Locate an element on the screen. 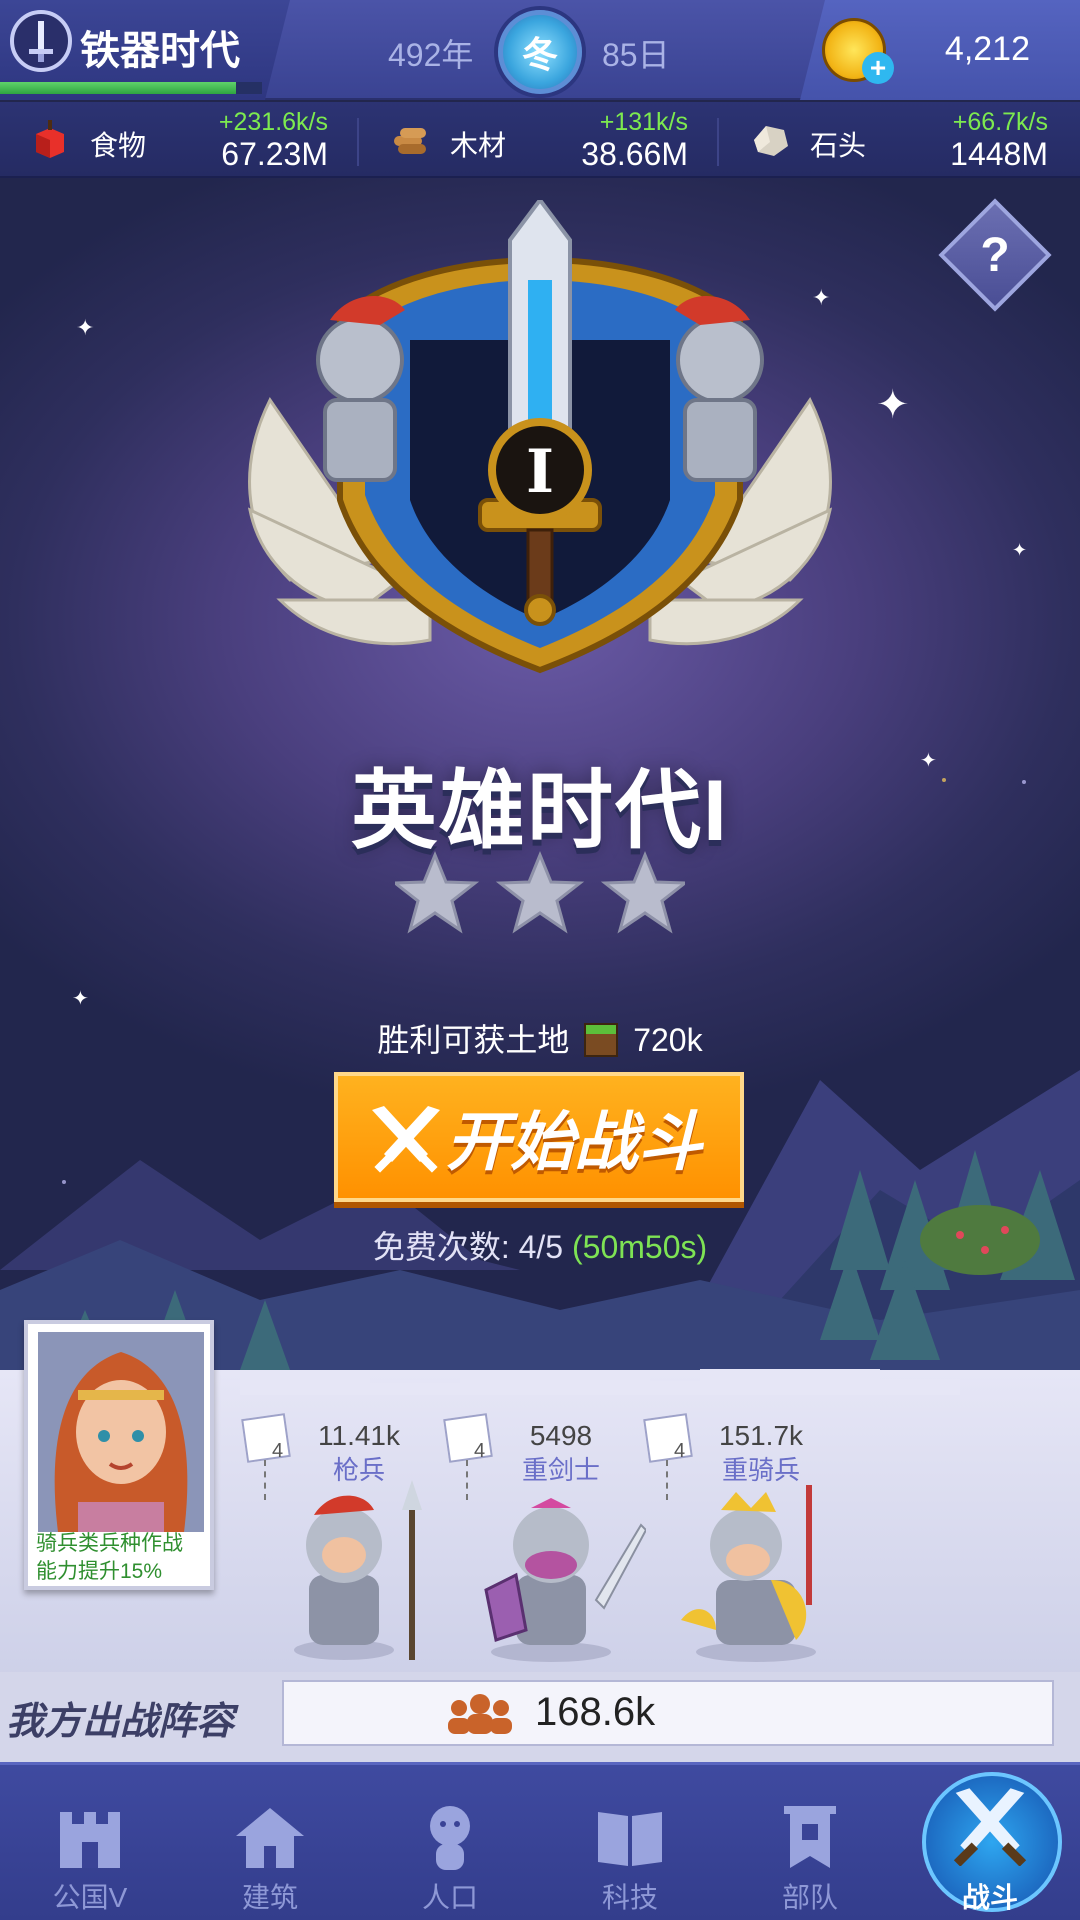 Image resolution: width=1080 pixels, height=1920 pixels. land-tile-icon is located at coordinates (601, 1040).